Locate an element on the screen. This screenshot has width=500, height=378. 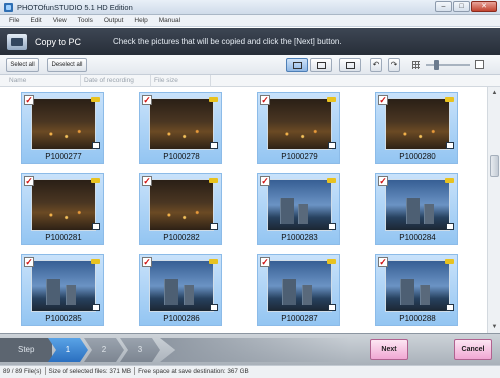
thumbnail-filename: P1000277 is located at coordinates (63, 156).